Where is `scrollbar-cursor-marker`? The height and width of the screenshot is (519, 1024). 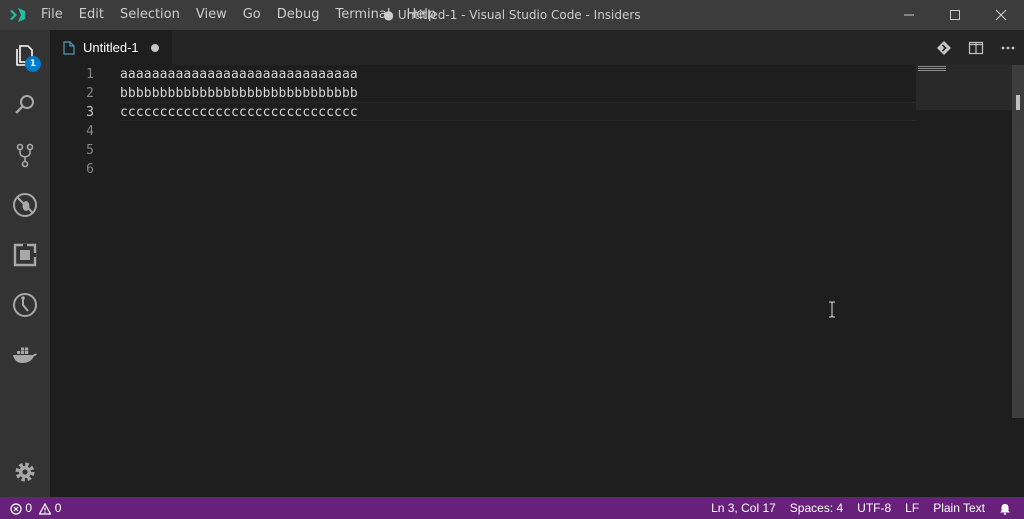 scrollbar-cursor-marker is located at coordinates (1018, 102).